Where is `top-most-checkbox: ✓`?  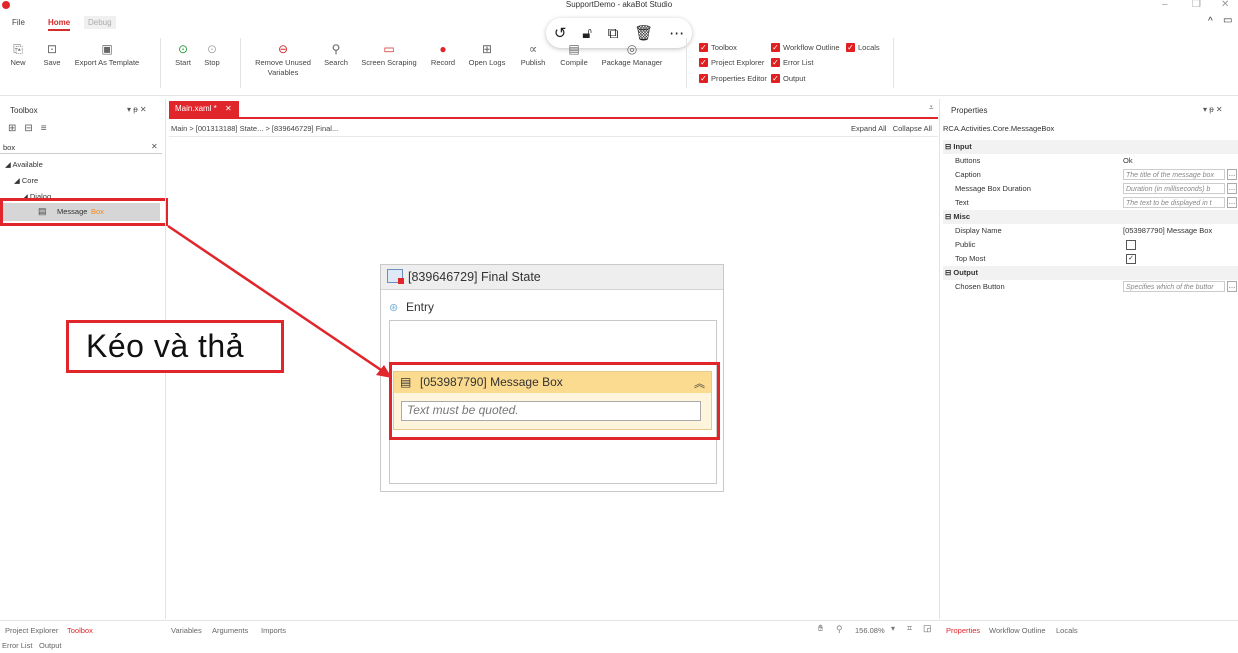 top-most-checkbox: ✓ is located at coordinates (1131, 259).